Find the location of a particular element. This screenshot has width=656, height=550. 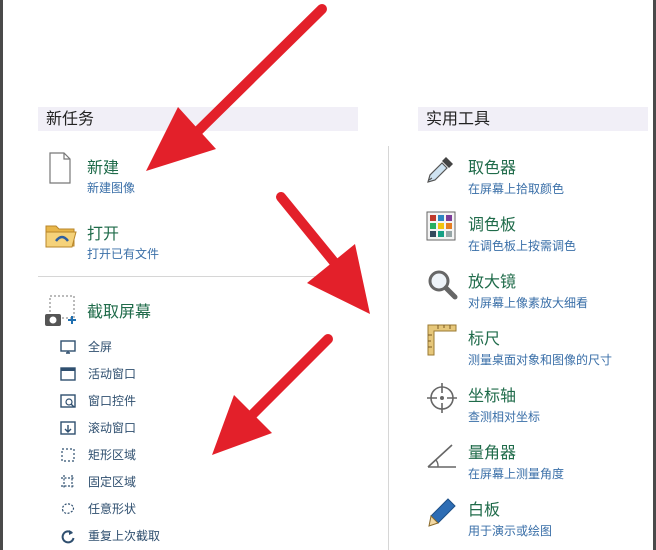

section-header-new-task: 新任务 is located at coordinates (198, 119).